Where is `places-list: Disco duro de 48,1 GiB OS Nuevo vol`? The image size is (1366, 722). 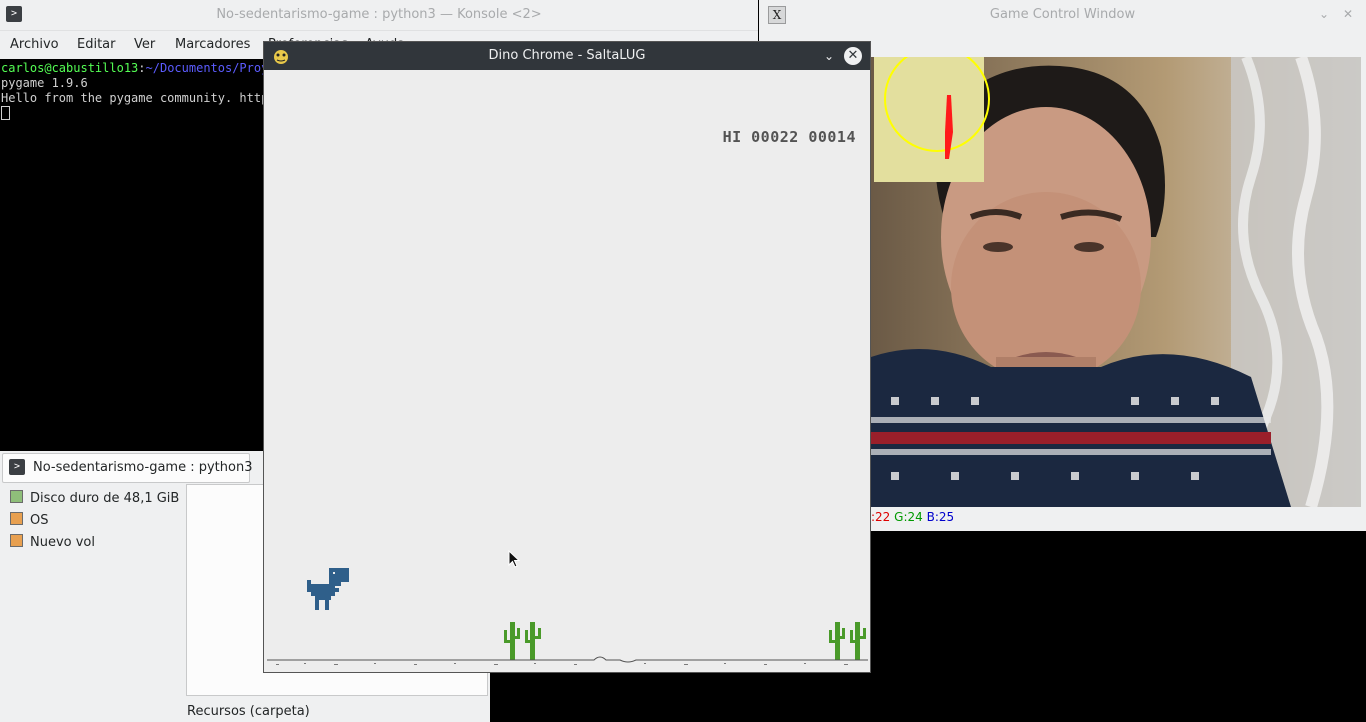 places-list: Disco duro de 48,1 GiB OS Nuevo vol is located at coordinates (93, 603).